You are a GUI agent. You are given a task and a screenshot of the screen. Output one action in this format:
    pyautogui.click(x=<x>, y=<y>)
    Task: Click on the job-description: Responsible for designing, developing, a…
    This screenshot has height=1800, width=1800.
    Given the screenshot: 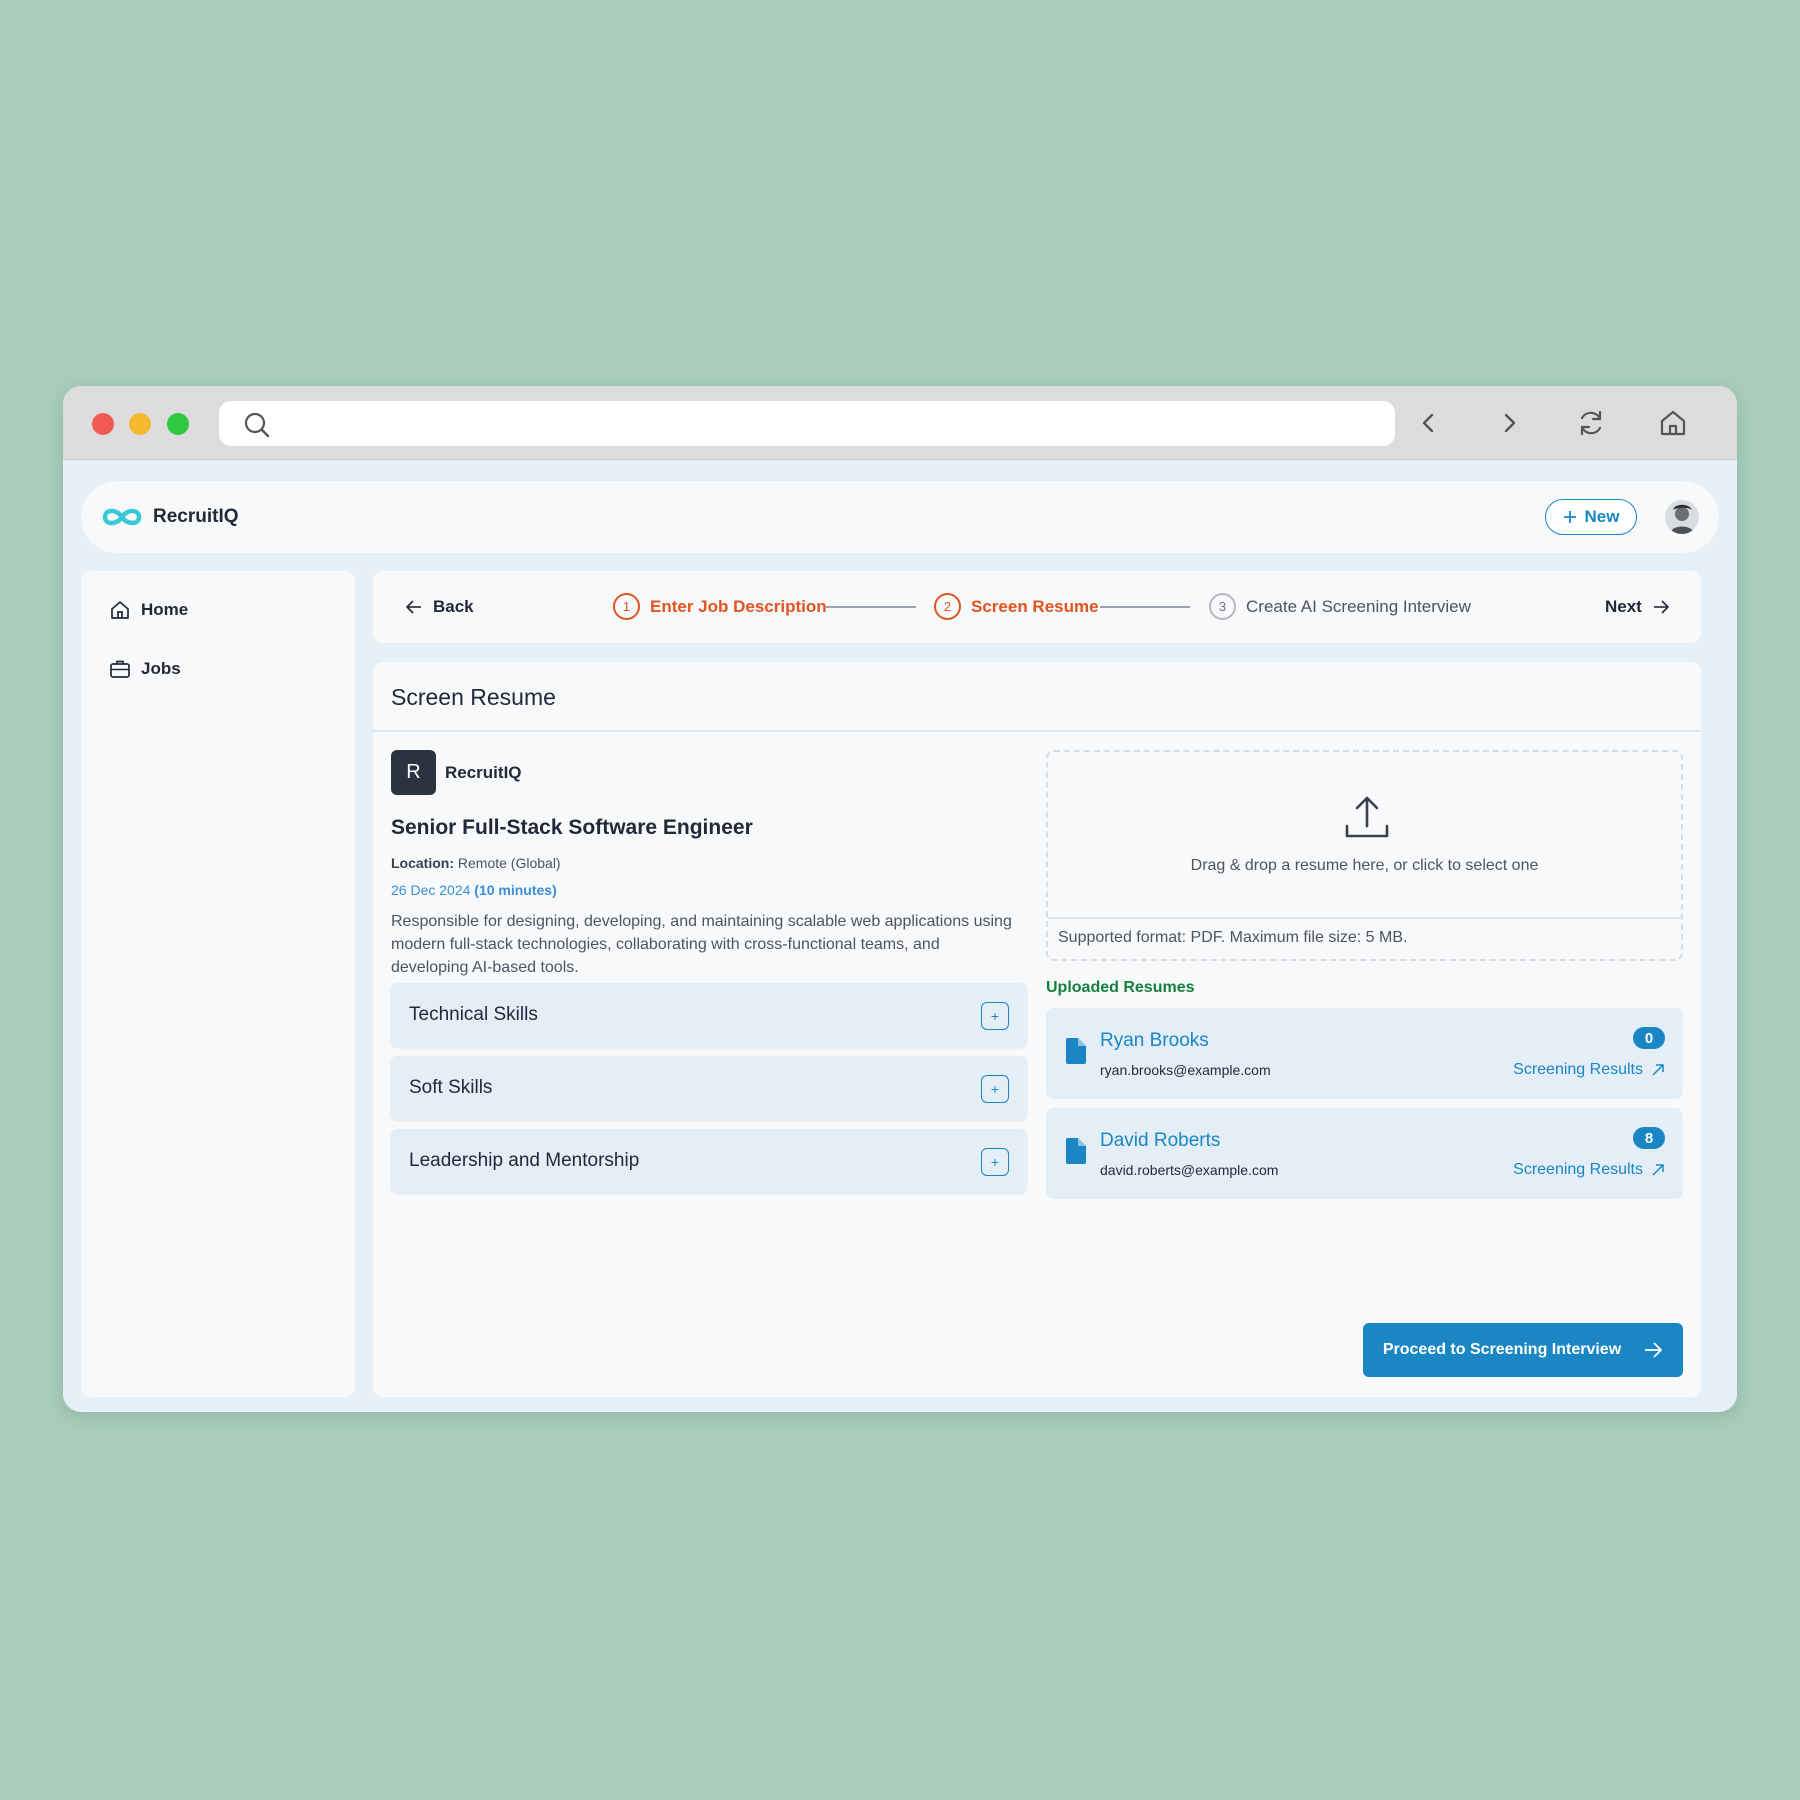 What is the action you would take?
    pyautogui.click(x=701, y=944)
    